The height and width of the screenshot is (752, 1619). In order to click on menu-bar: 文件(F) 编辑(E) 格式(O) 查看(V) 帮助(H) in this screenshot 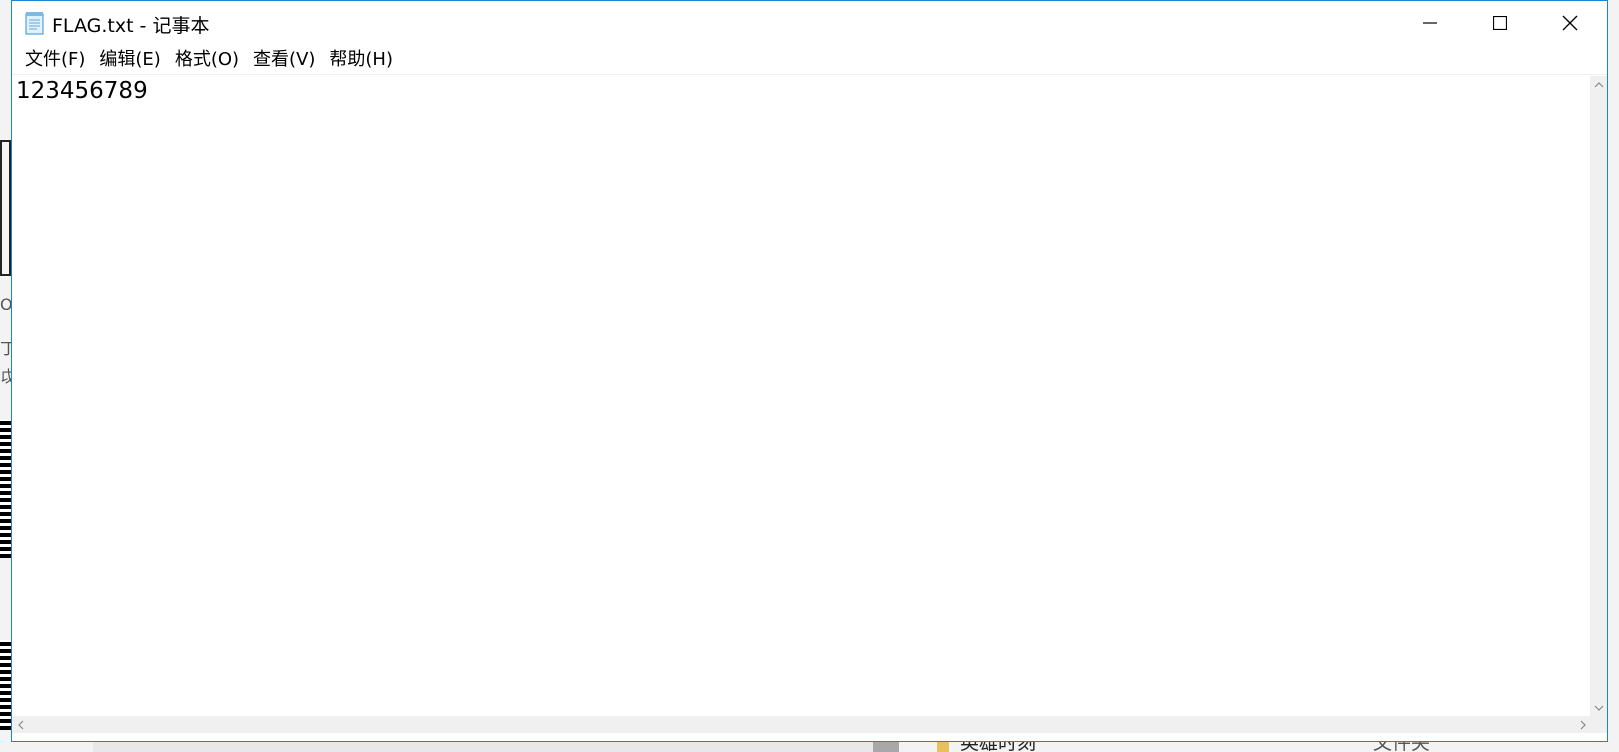, I will do `click(809, 60)`.